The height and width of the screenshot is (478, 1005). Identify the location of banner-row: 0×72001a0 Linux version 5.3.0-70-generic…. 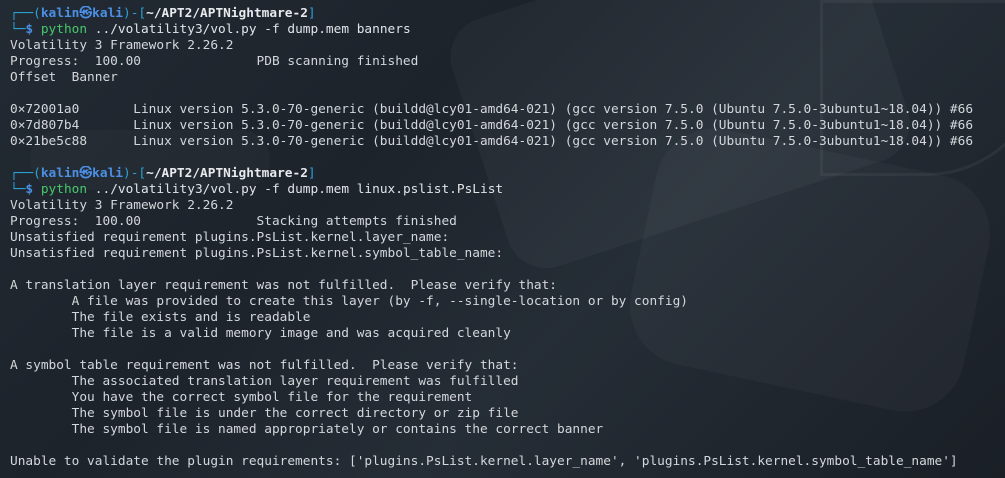
(492, 109).